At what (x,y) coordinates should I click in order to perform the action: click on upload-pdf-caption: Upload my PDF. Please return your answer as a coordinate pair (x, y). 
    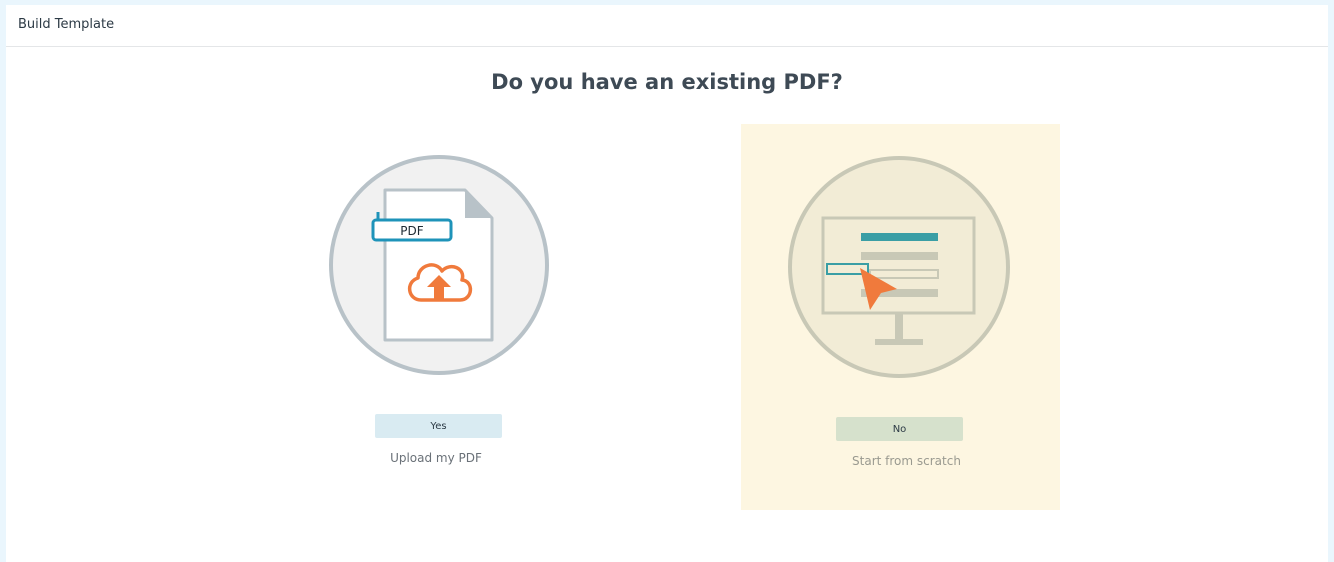
    Looking at the image, I should click on (436, 458).